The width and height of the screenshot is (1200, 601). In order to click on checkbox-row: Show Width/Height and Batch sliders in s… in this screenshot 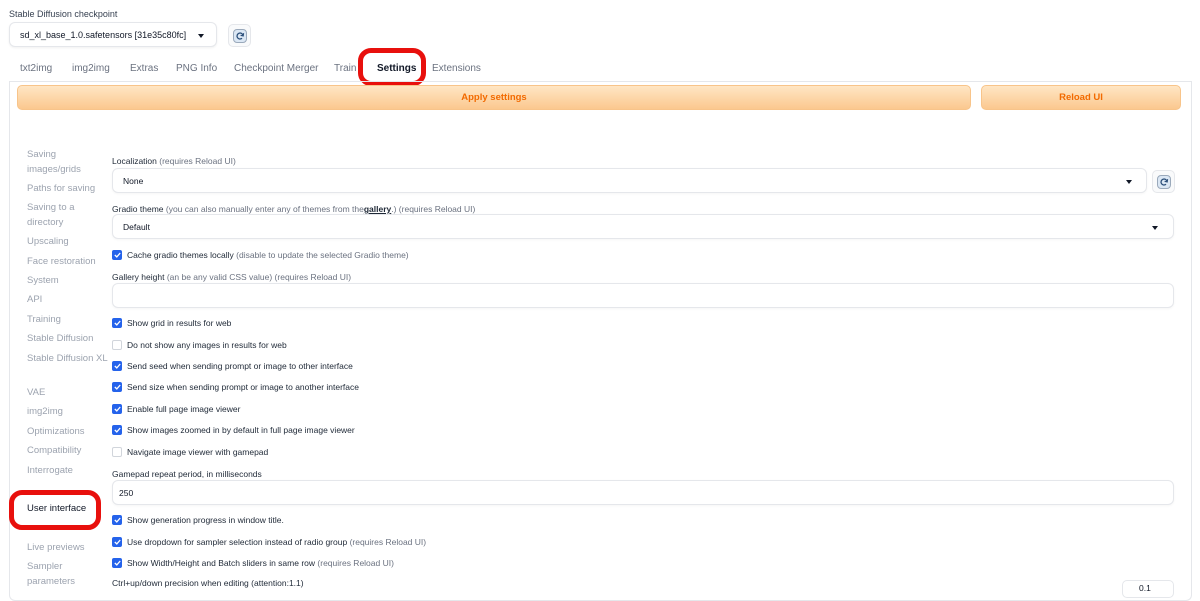, I will do `click(253, 563)`.